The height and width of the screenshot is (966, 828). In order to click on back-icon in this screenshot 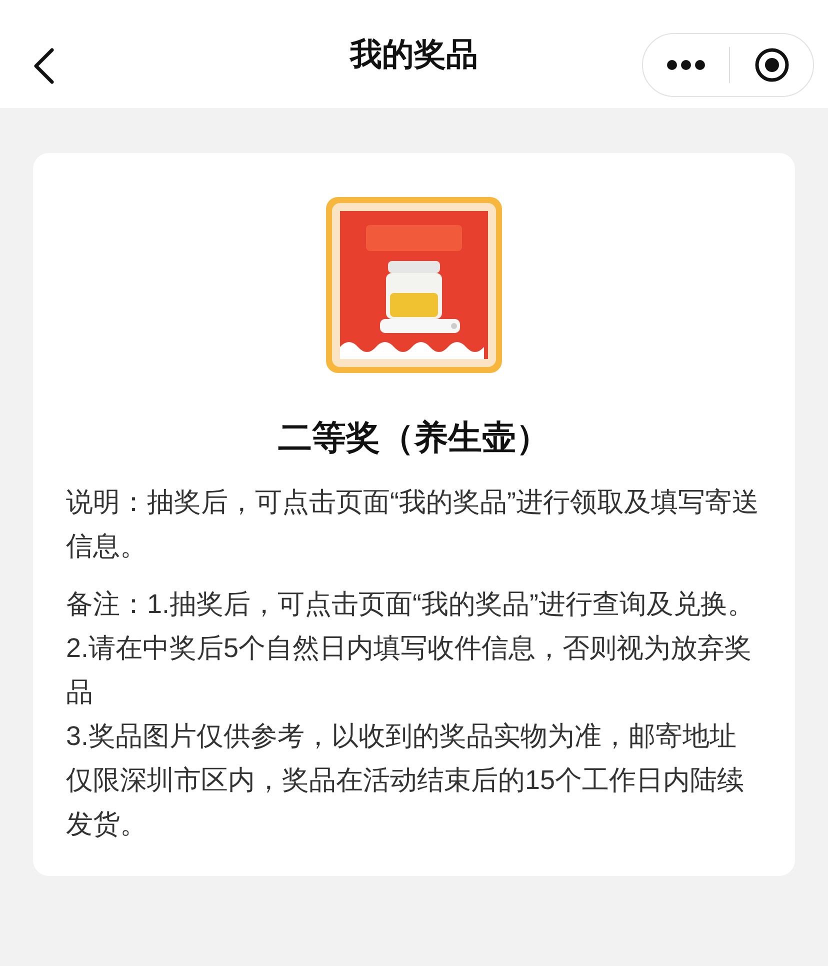, I will do `click(44, 66)`.